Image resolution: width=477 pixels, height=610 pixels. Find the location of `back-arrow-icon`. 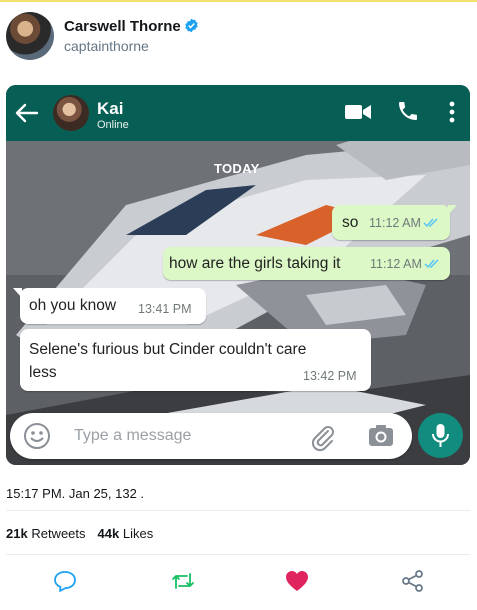

back-arrow-icon is located at coordinates (27, 113).